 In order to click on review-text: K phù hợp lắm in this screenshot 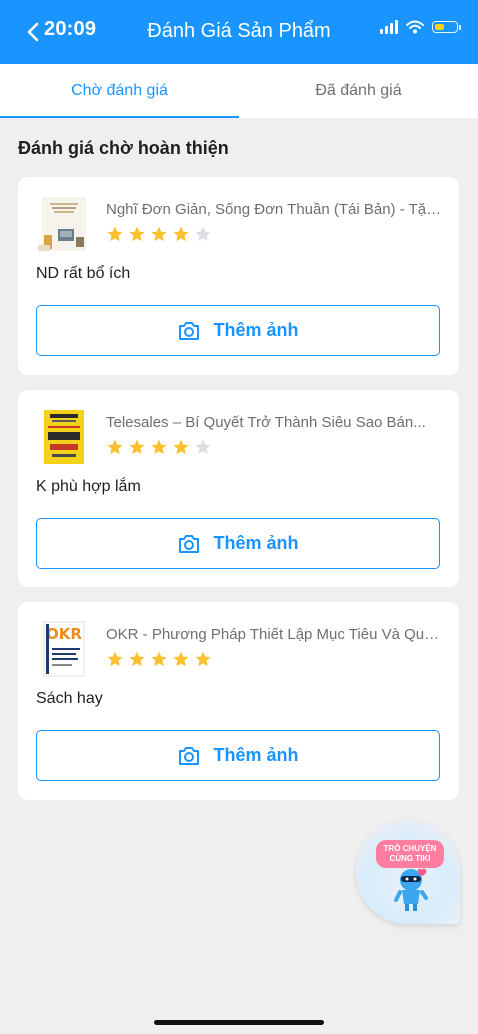, I will do `click(88, 486)`.